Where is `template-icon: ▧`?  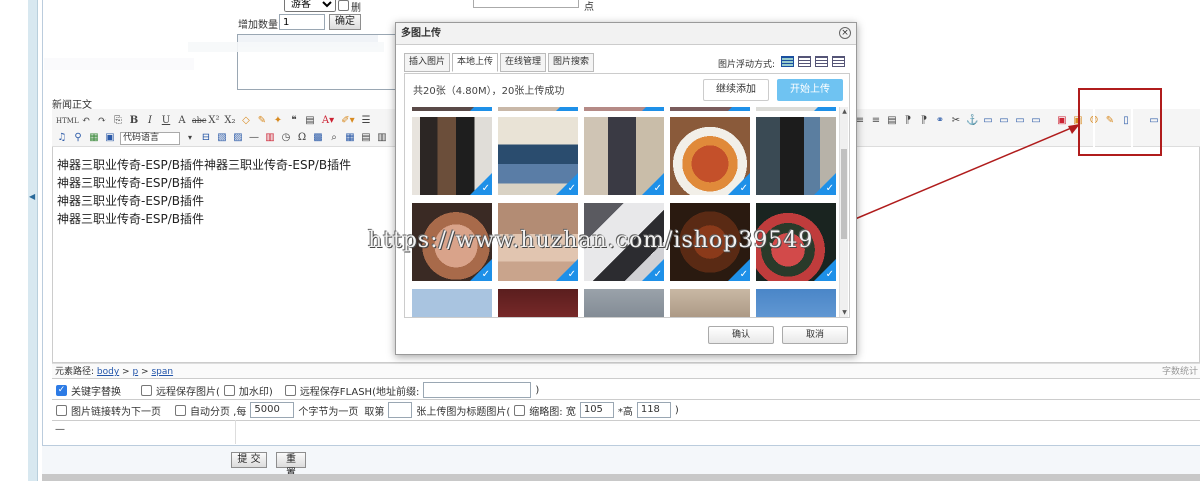
template-icon: ▧ is located at coordinates (222, 138).